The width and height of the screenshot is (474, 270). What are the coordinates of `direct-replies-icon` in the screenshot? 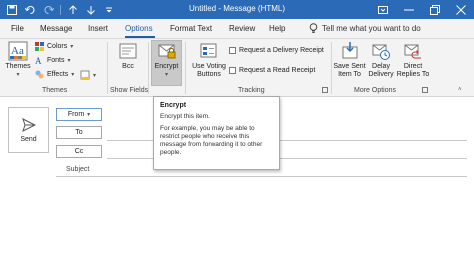 It's located at (413, 51).